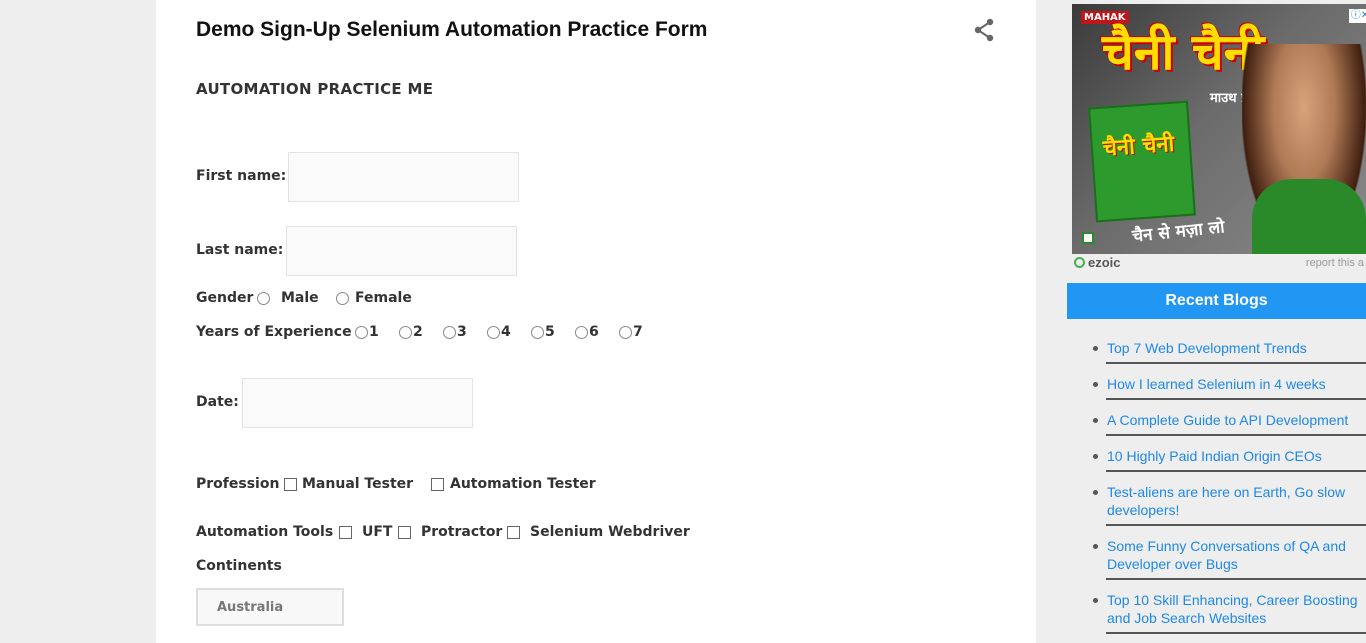 This screenshot has width=1366, height=643. What do you see at coordinates (550, 332) in the screenshot?
I see `experience-option-5: 5` at bounding box center [550, 332].